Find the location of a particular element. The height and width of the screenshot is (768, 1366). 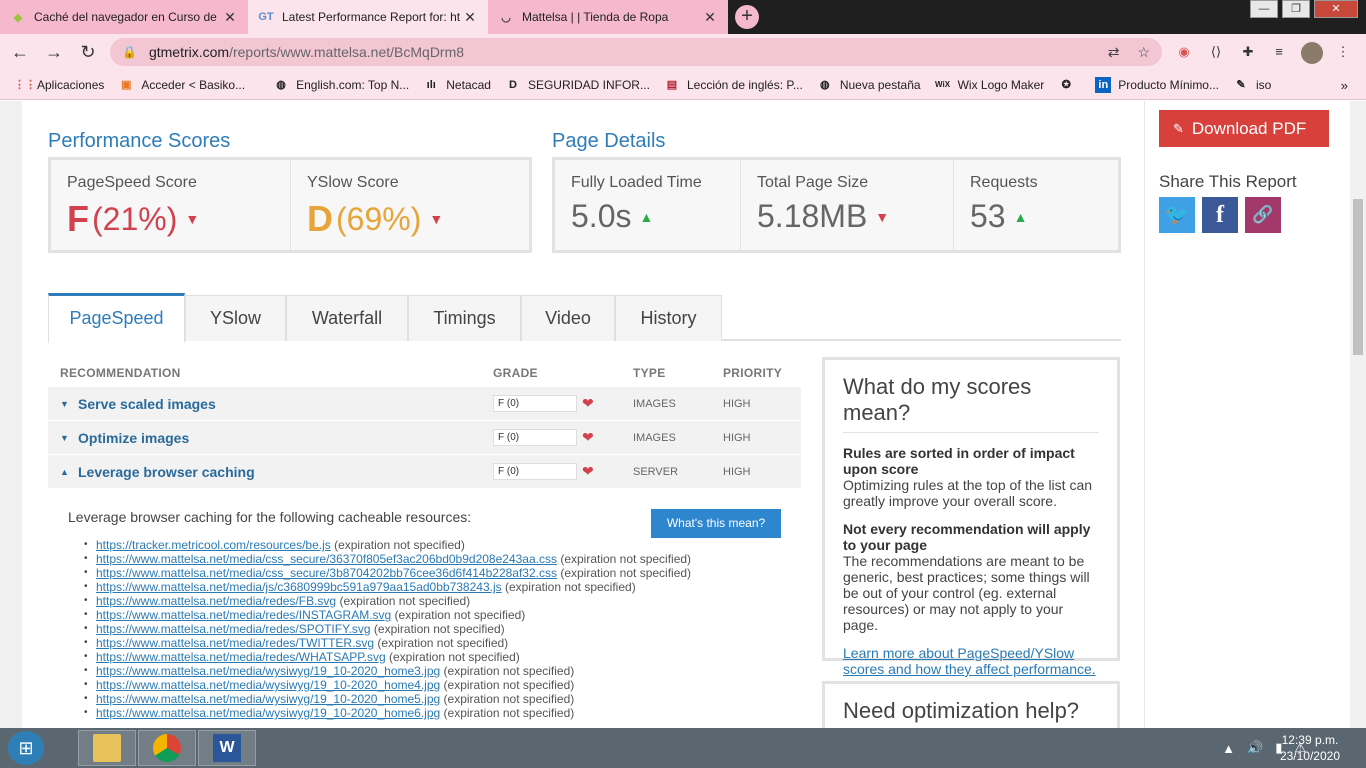

window-controls: — ❐ ✕ is located at coordinates (1304, 9).